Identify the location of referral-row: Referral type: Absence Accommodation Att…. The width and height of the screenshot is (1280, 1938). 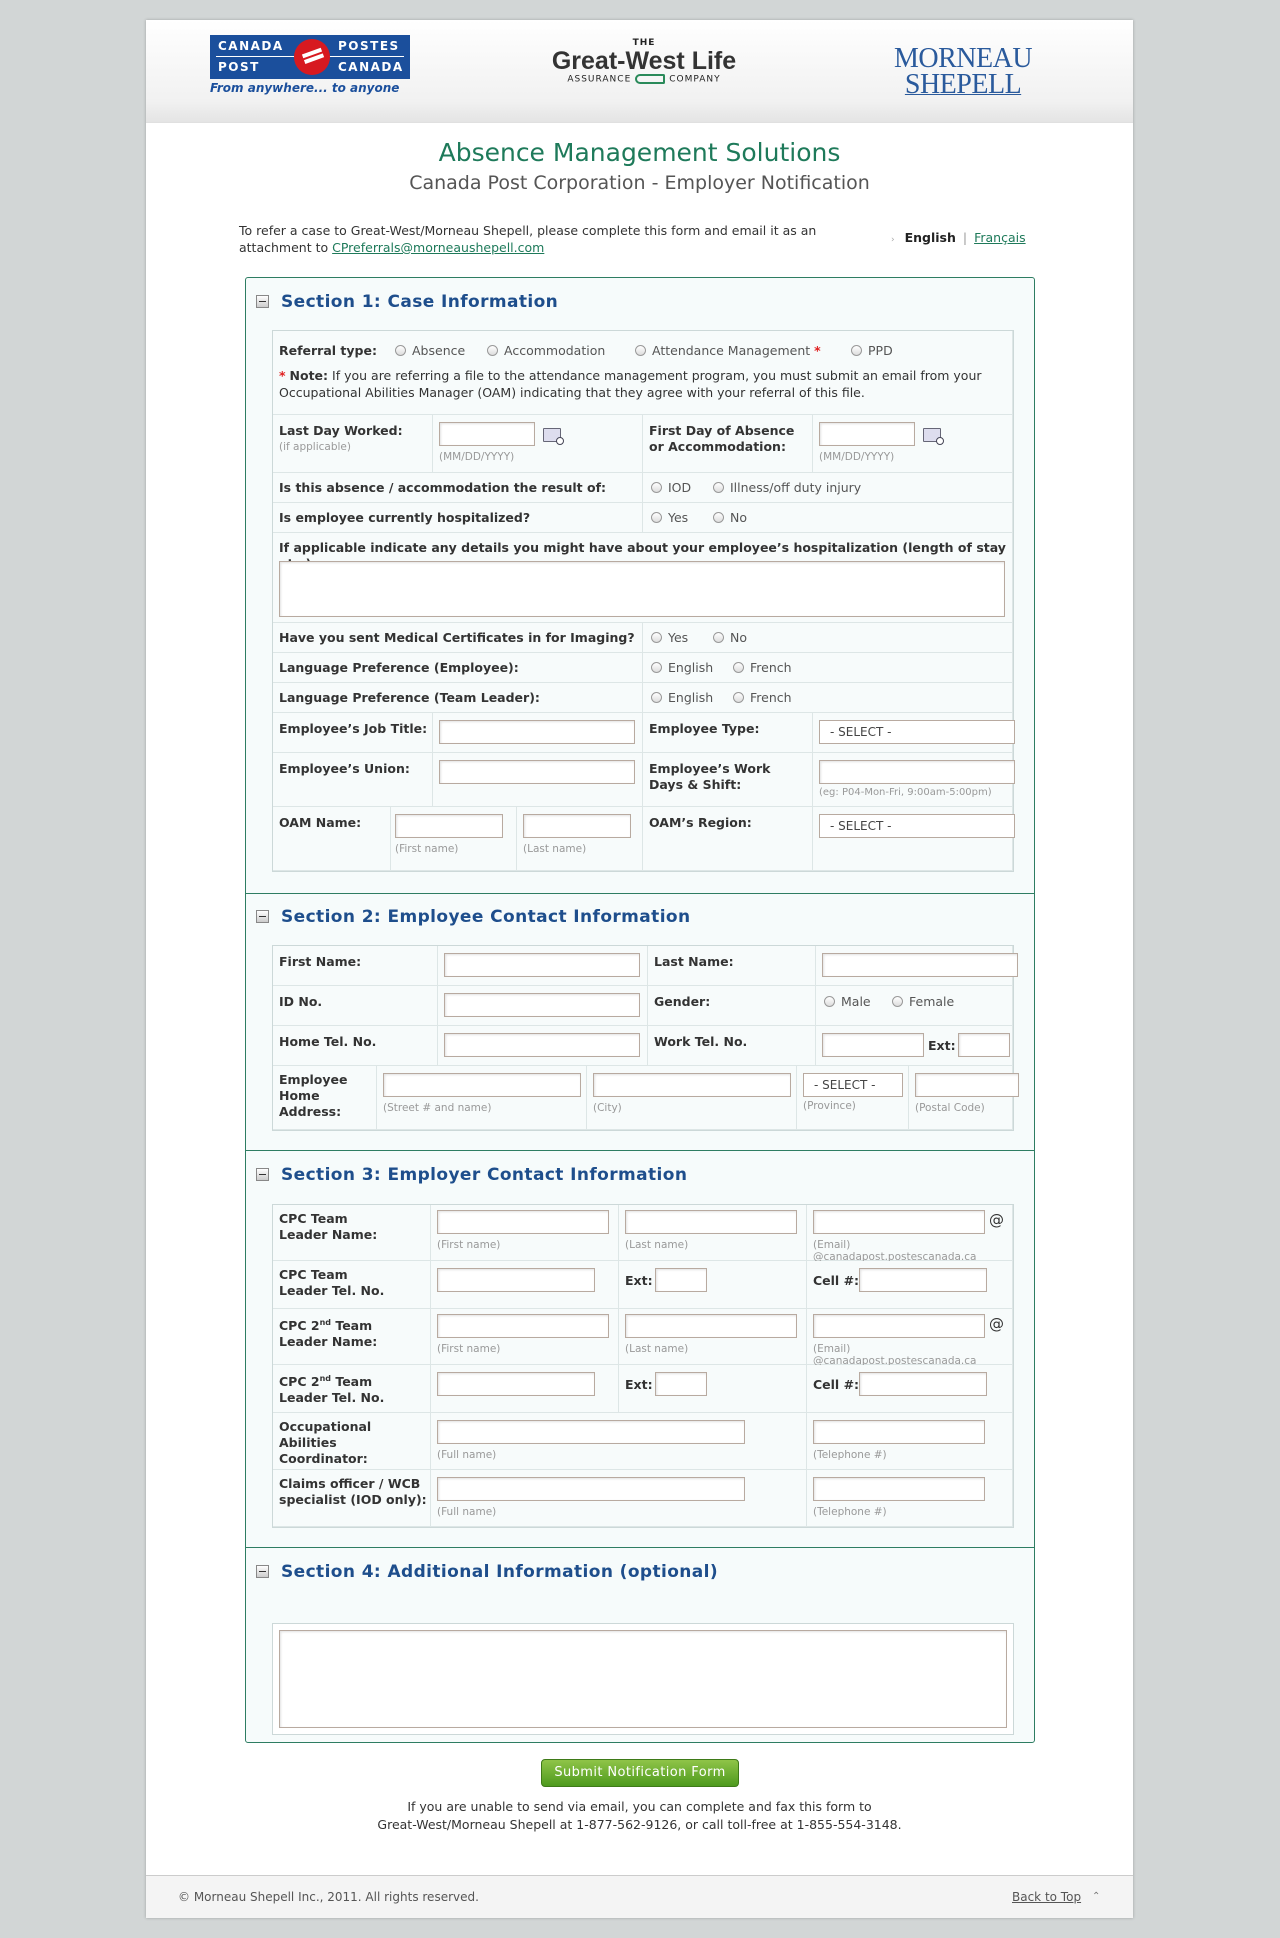
(643, 373).